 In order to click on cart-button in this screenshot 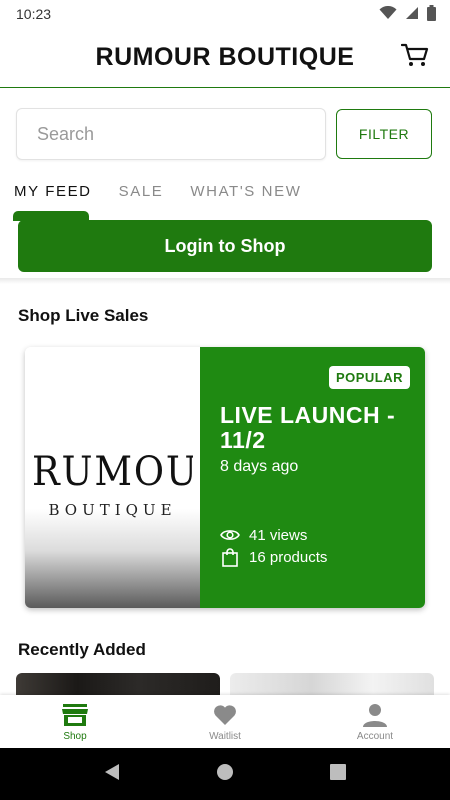, I will do `click(415, 57)`.